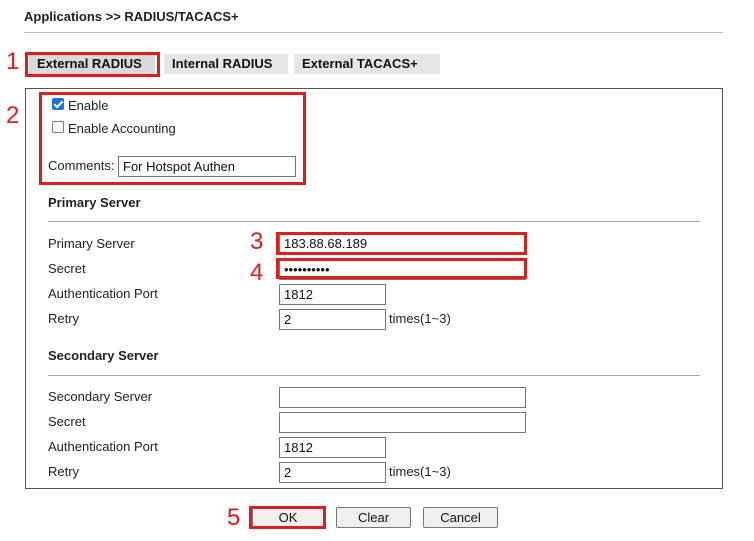 Image resolution: width=754 pixels, height=541 pixels. I want to click on highlight-box-tab, so click(92, 64).